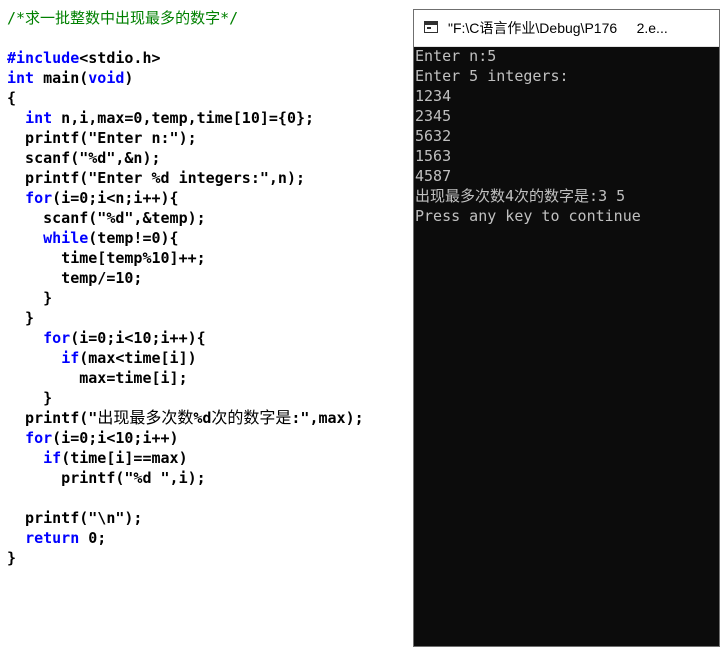 The width and height of the screenshot is (720, 662). I want to click on code-line: {, so click(11, 98).